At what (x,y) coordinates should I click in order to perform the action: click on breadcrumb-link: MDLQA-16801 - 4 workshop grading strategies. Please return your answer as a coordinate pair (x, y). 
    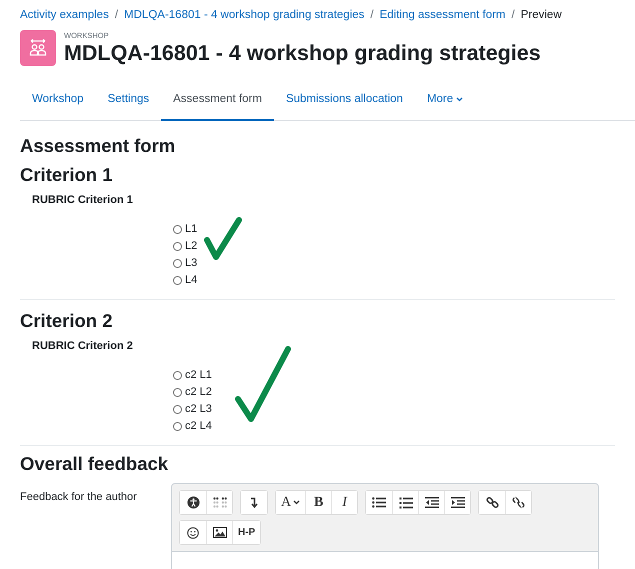
    Looking at the image, I should click on (244, 15).